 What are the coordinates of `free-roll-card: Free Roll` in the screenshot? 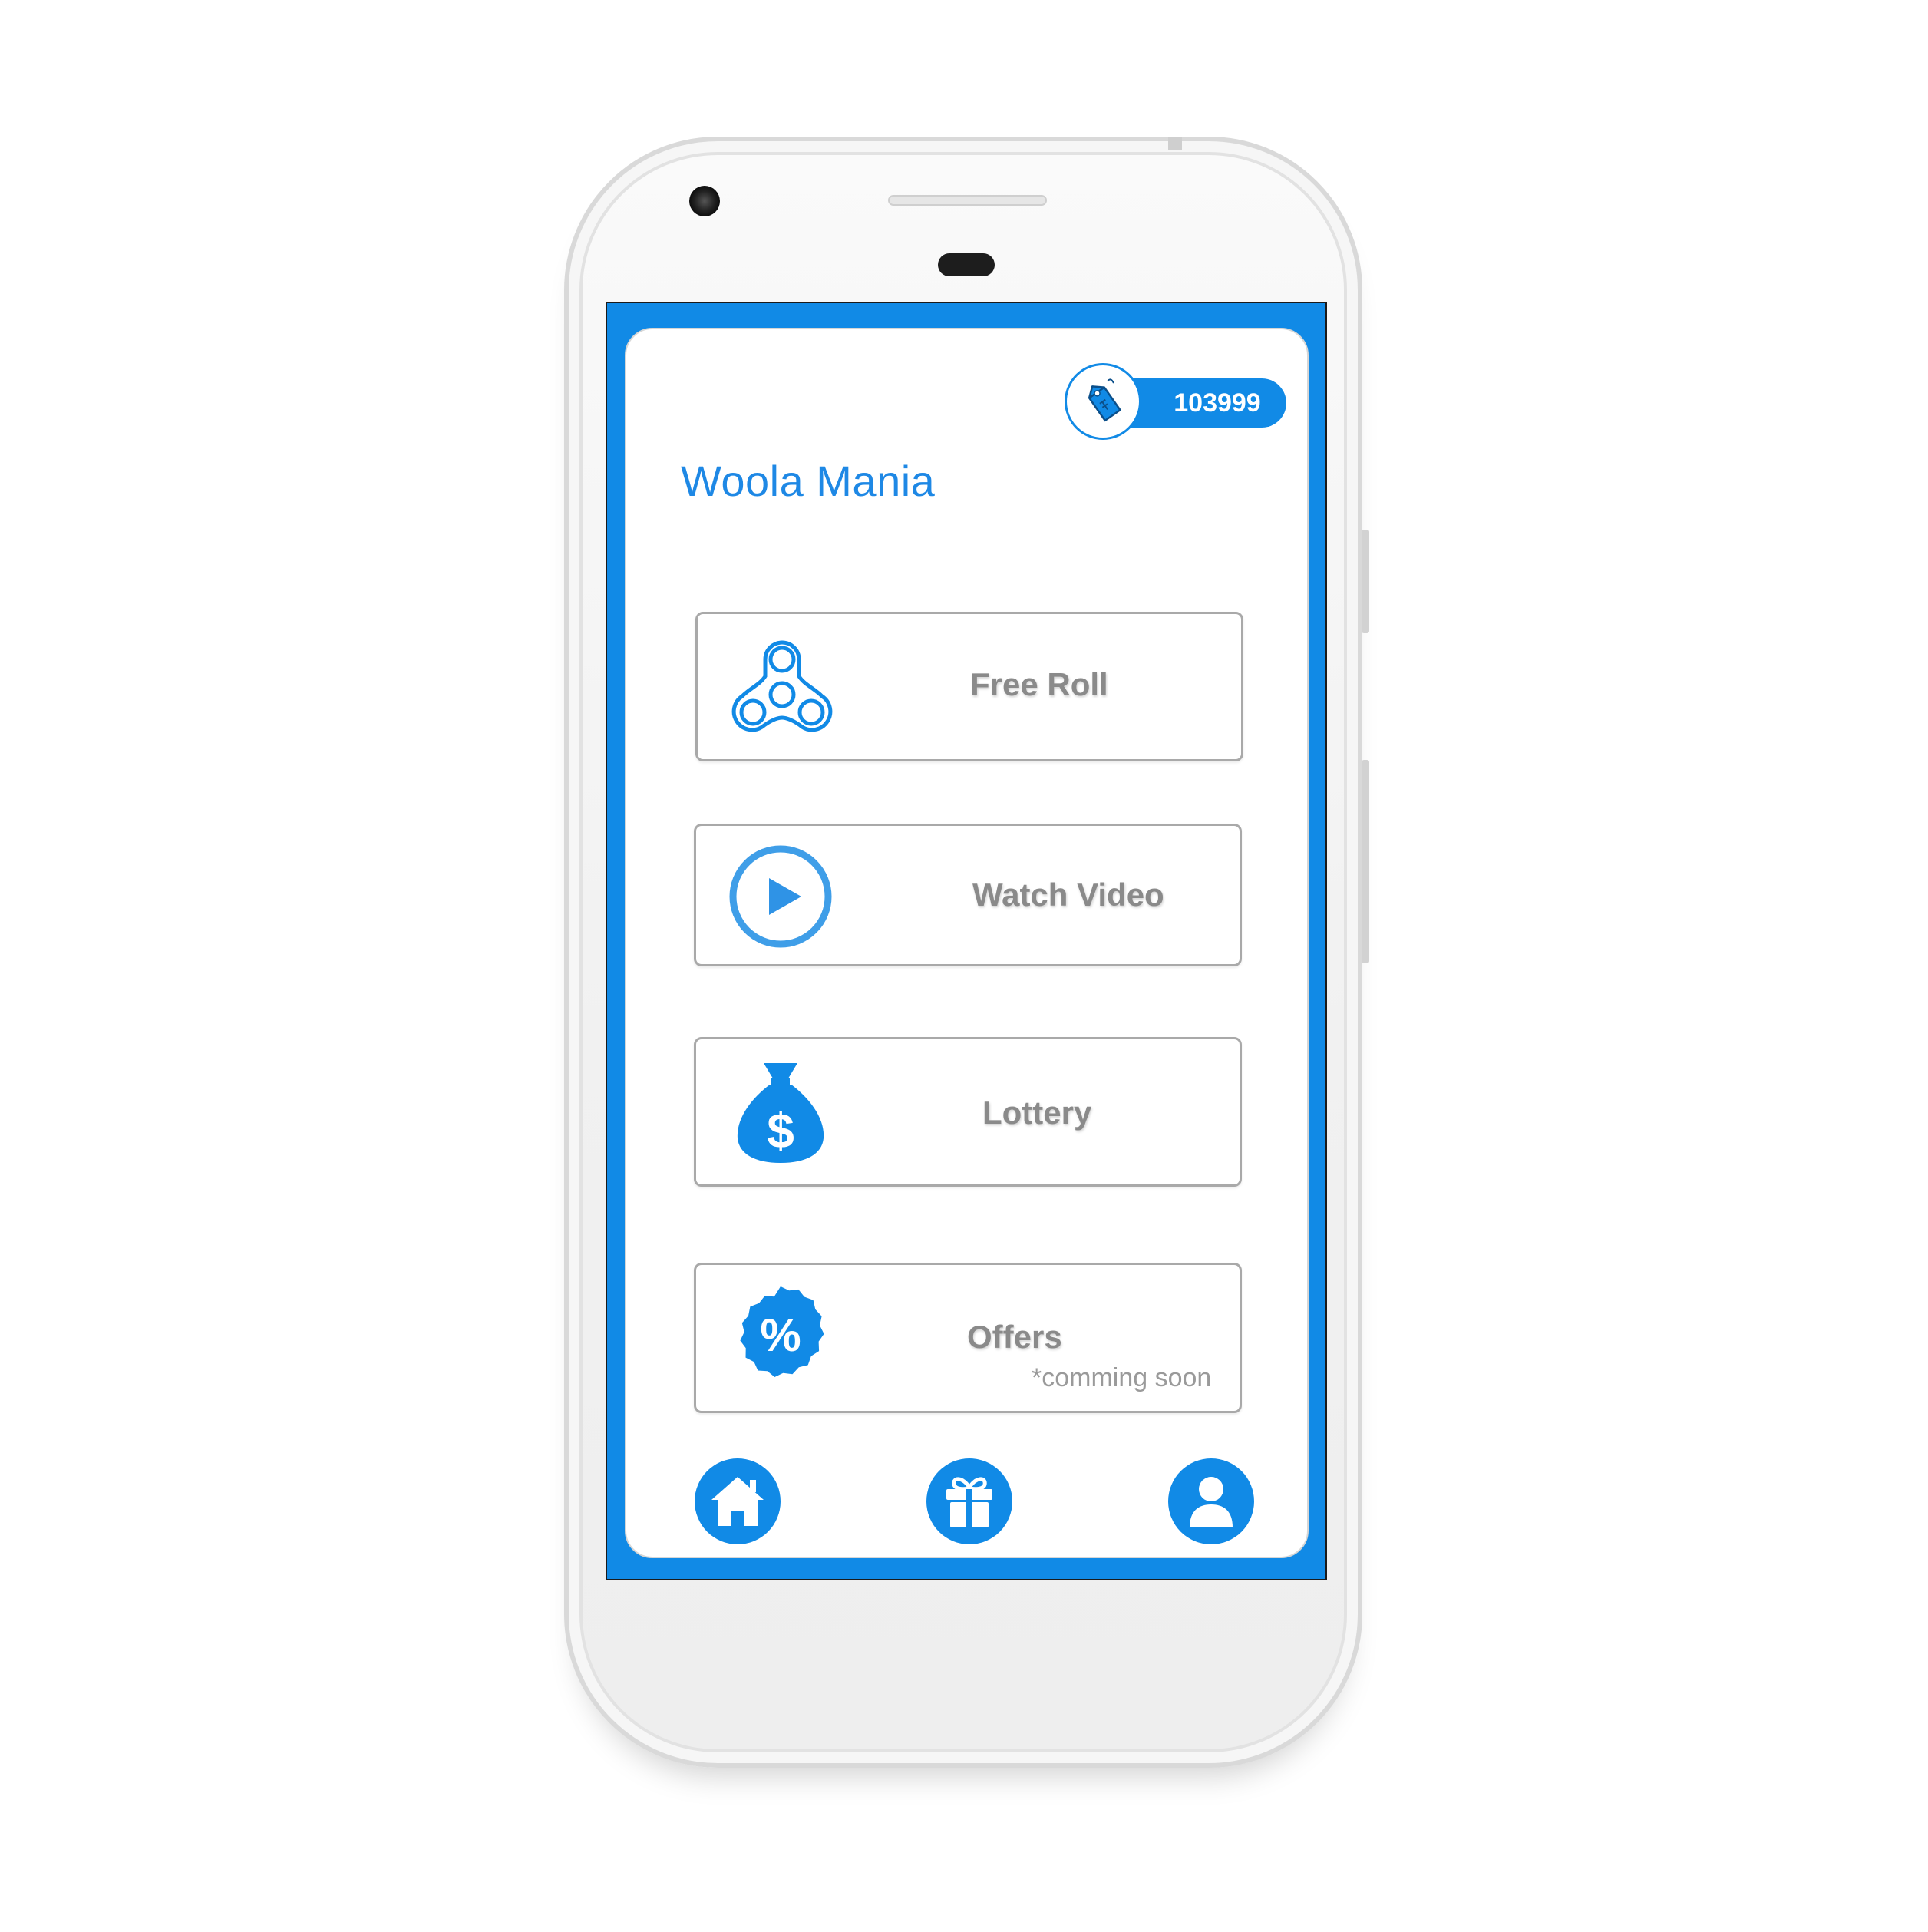 It's located at (969, 686).